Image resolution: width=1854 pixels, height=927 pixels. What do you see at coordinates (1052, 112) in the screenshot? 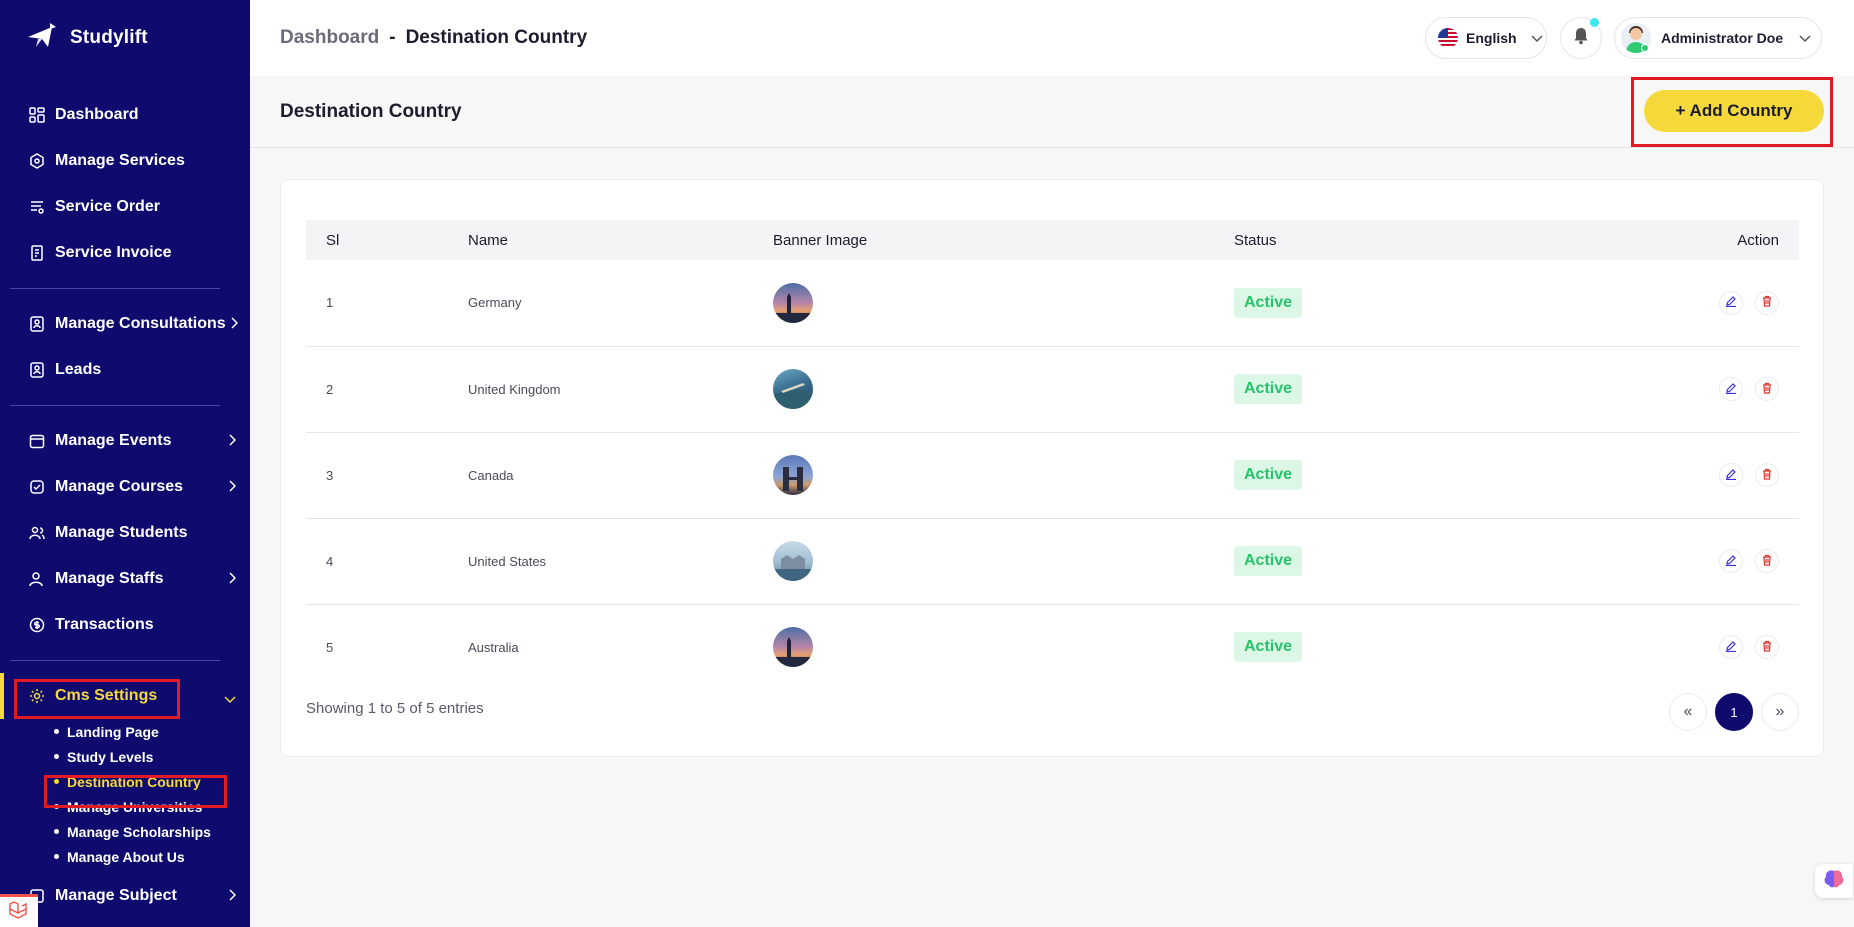
I see `page-header: Destination Country + Add Country` at bounding box center [1052, 112].